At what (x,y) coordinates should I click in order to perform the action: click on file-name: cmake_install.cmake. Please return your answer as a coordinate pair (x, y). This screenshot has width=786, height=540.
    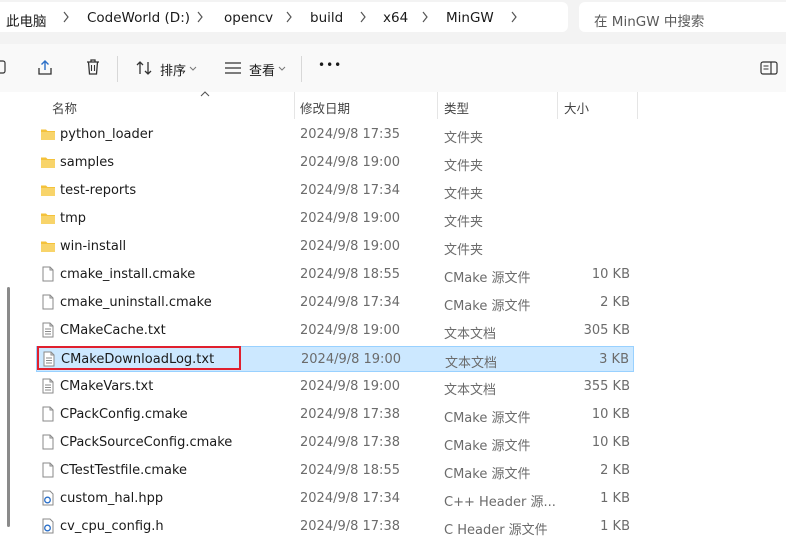
    Looking at the image, I should click on (128, 274).